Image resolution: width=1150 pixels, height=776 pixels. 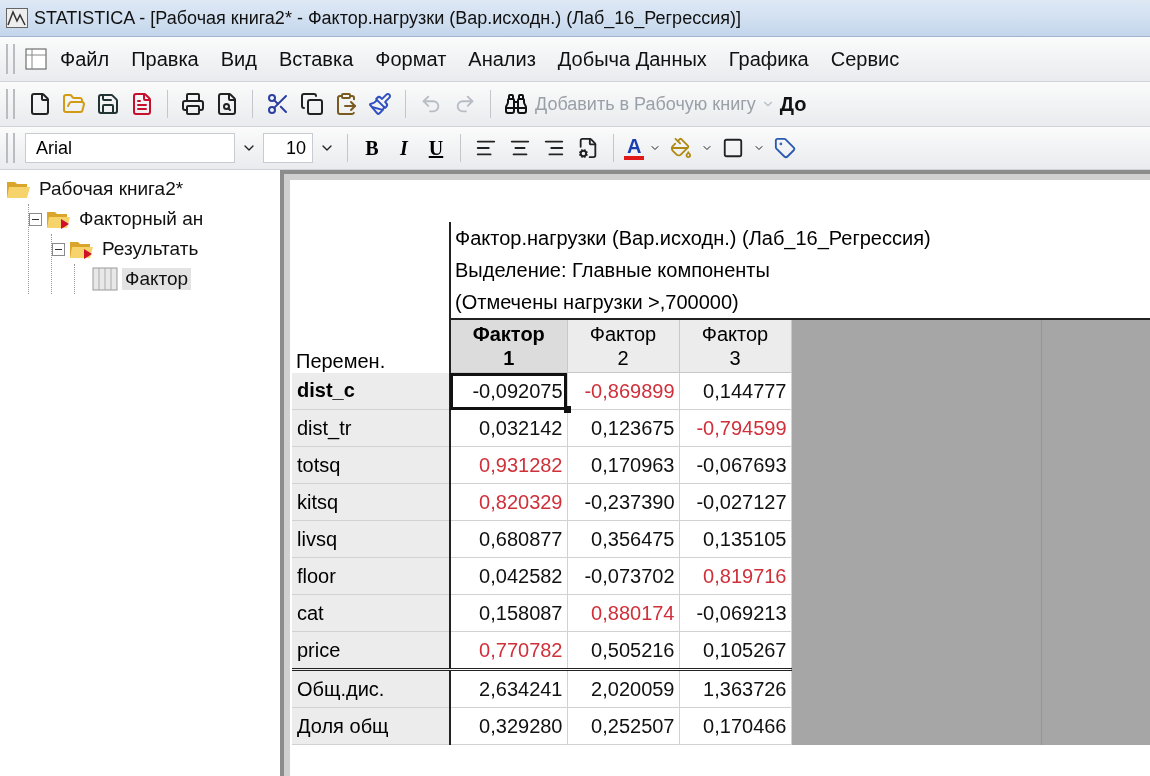 What do you see at coordinates (157, 279) in the screenshot?
I see `tree-item: Фактор` at bounding box center [157, 279].